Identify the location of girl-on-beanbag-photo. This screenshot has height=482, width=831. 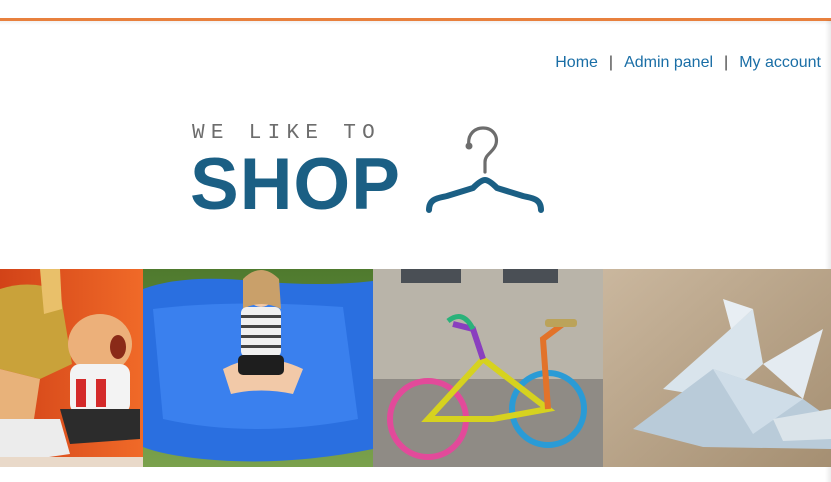
(258, 368).